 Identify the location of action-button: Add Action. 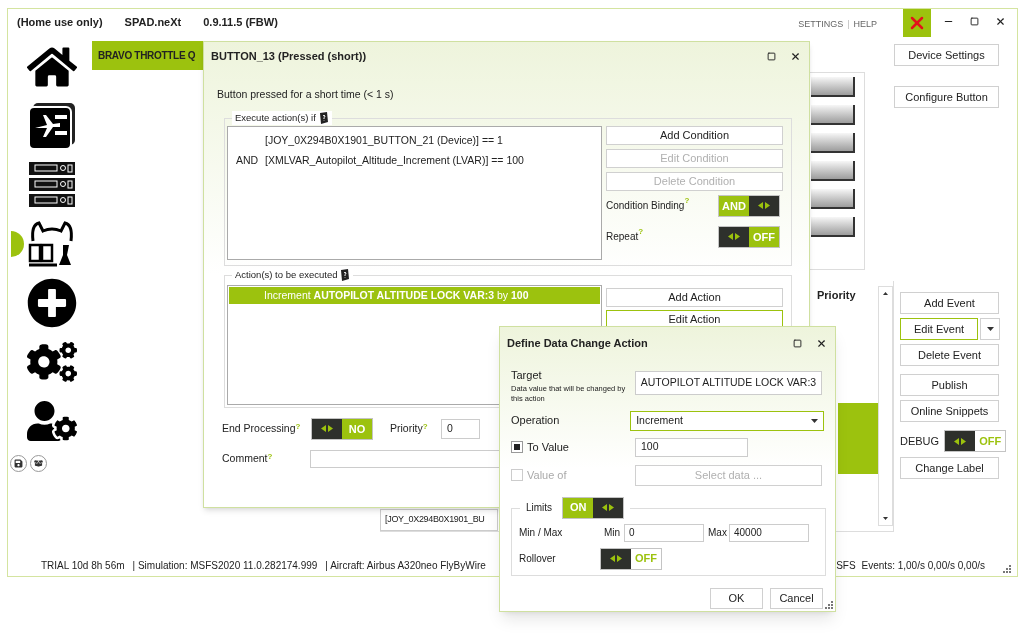
(694, 297).